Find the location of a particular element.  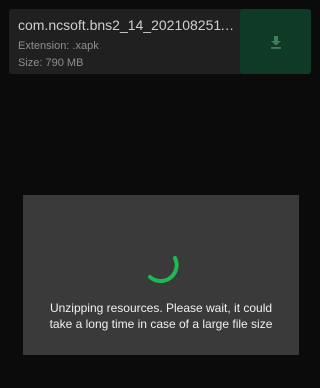

download-icon is located at coordinates (276, 42).